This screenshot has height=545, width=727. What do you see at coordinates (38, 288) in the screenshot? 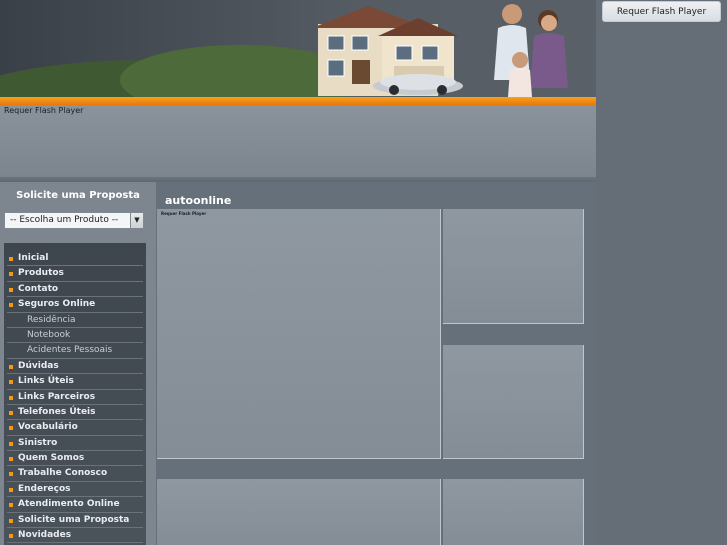
I see `menu-item-label: Contato` at bounding box center [38, 288].